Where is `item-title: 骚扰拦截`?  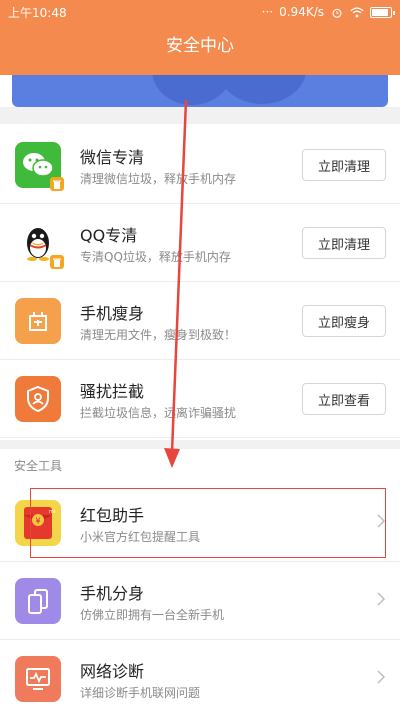 item-title: 骚扰拦截 is located at coordinates (112, 391).